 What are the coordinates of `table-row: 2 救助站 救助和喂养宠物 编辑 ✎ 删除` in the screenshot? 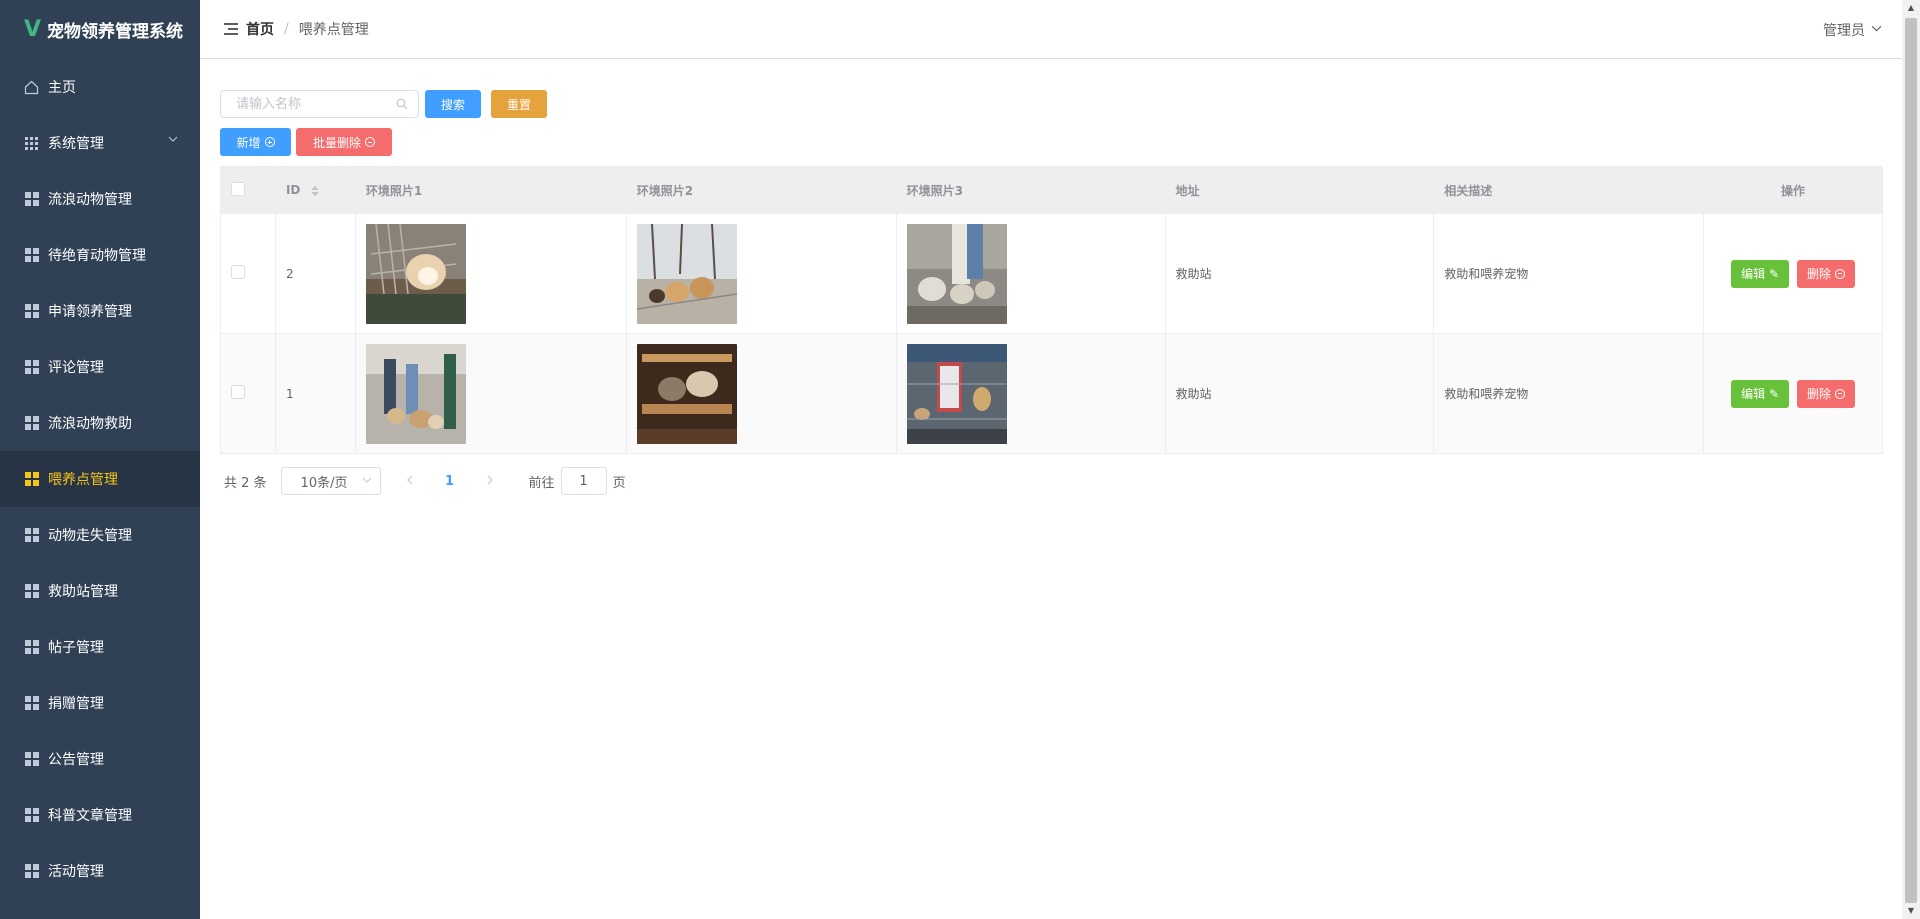 It's located at (1051, 273).